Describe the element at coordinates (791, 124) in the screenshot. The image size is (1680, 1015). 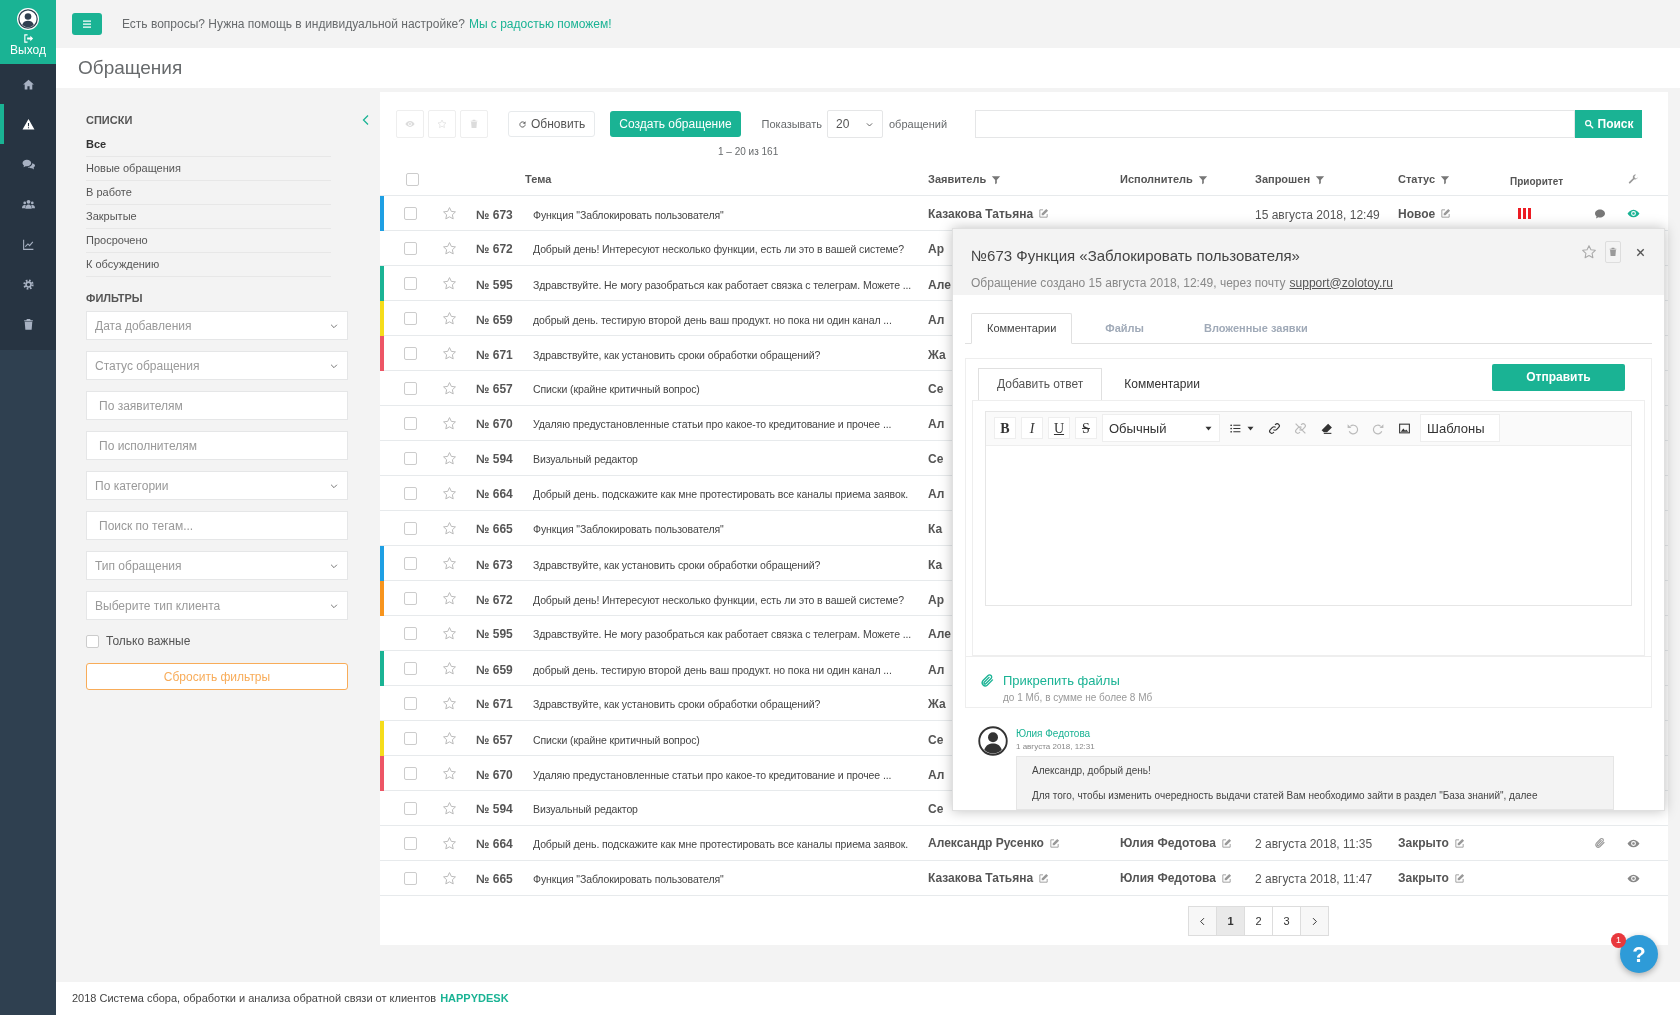
I see `show-label: Показывать` at that location.